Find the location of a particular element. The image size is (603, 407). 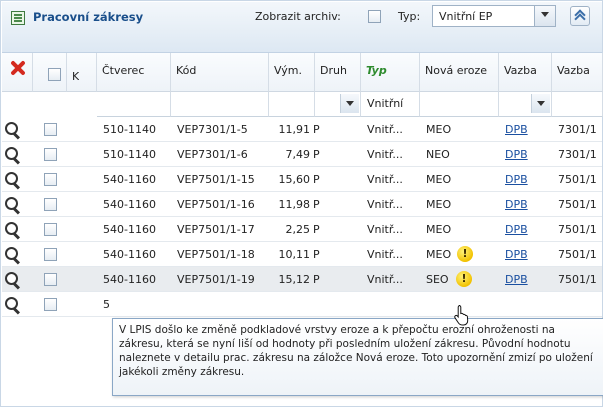

show-archive-label: Zobrazit archiv: is located at coordinates (298, 16).